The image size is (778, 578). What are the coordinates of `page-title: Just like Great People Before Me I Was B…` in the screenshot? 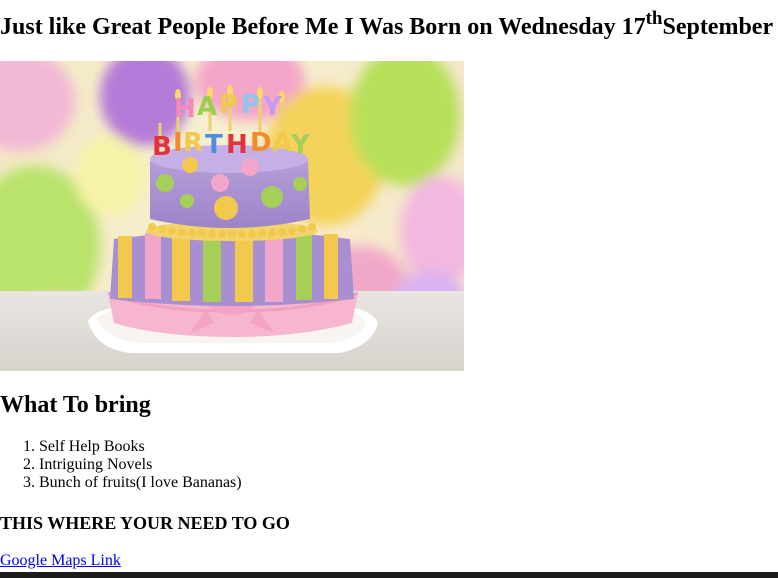 It's located at (386, 27).